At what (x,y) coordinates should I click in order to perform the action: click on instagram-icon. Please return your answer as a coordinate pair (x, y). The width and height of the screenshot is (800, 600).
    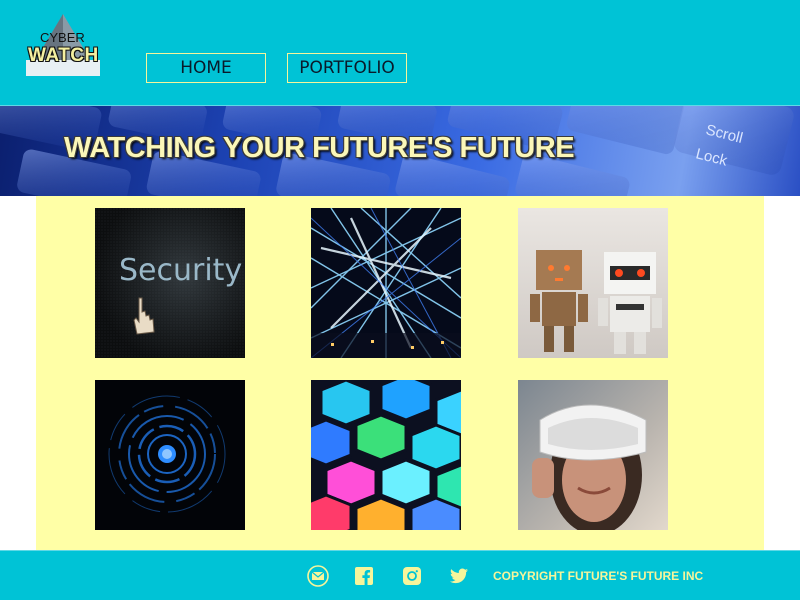
    Looking at the image, I should click on (412, 576).